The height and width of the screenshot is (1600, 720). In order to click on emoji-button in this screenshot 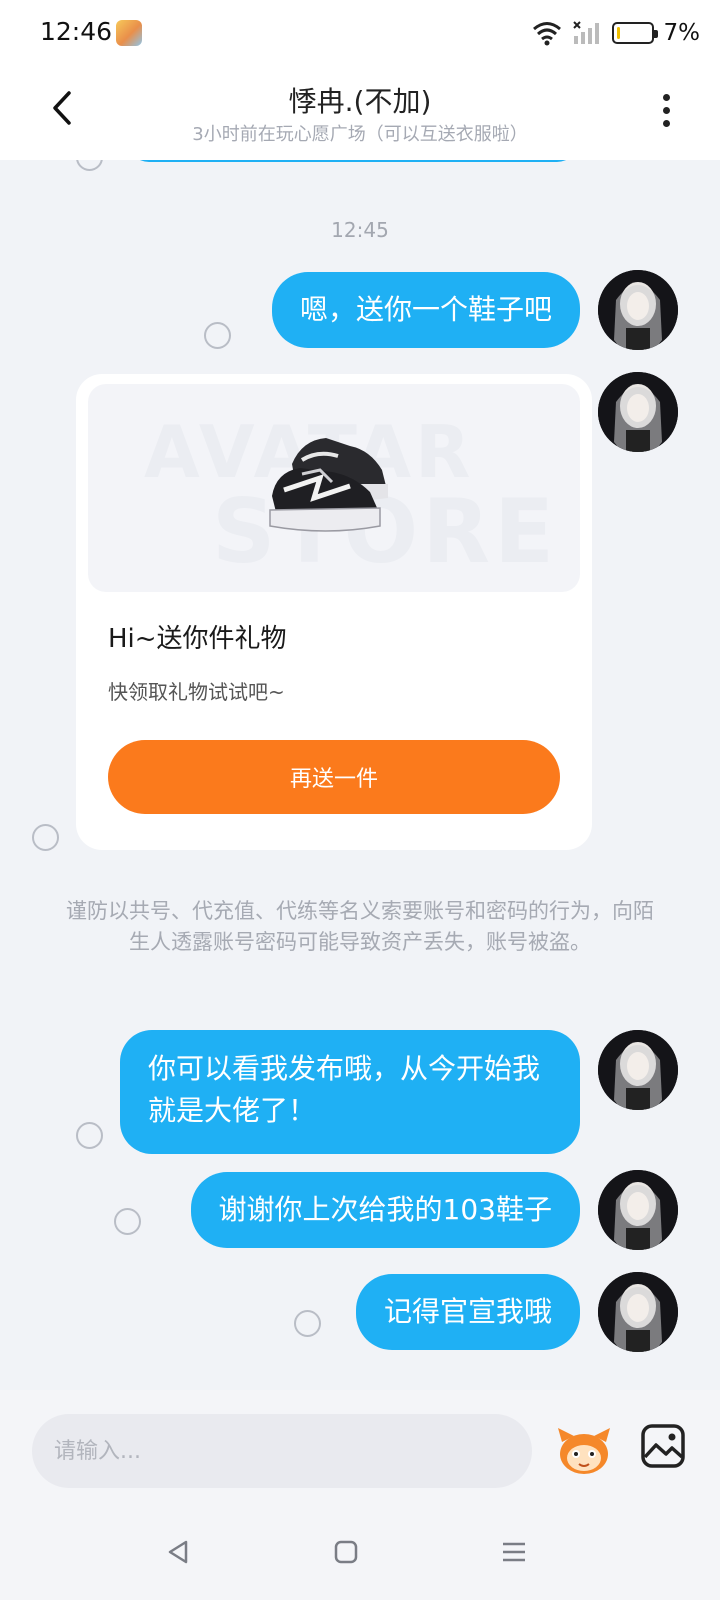, I will do `click(584, 1450)`.